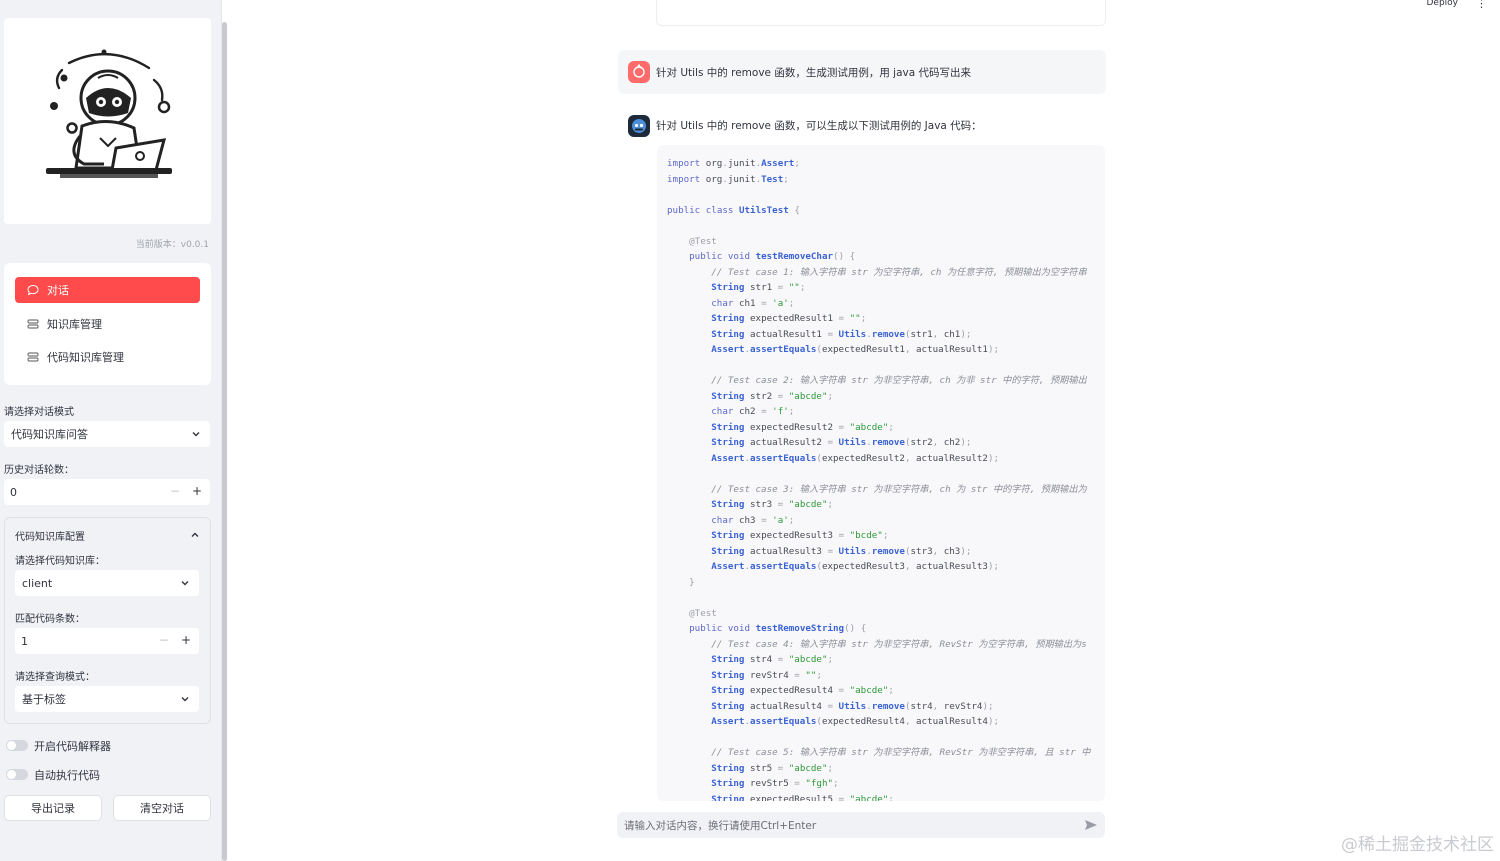  I want to click on history-value: 0, so click(13, 492).